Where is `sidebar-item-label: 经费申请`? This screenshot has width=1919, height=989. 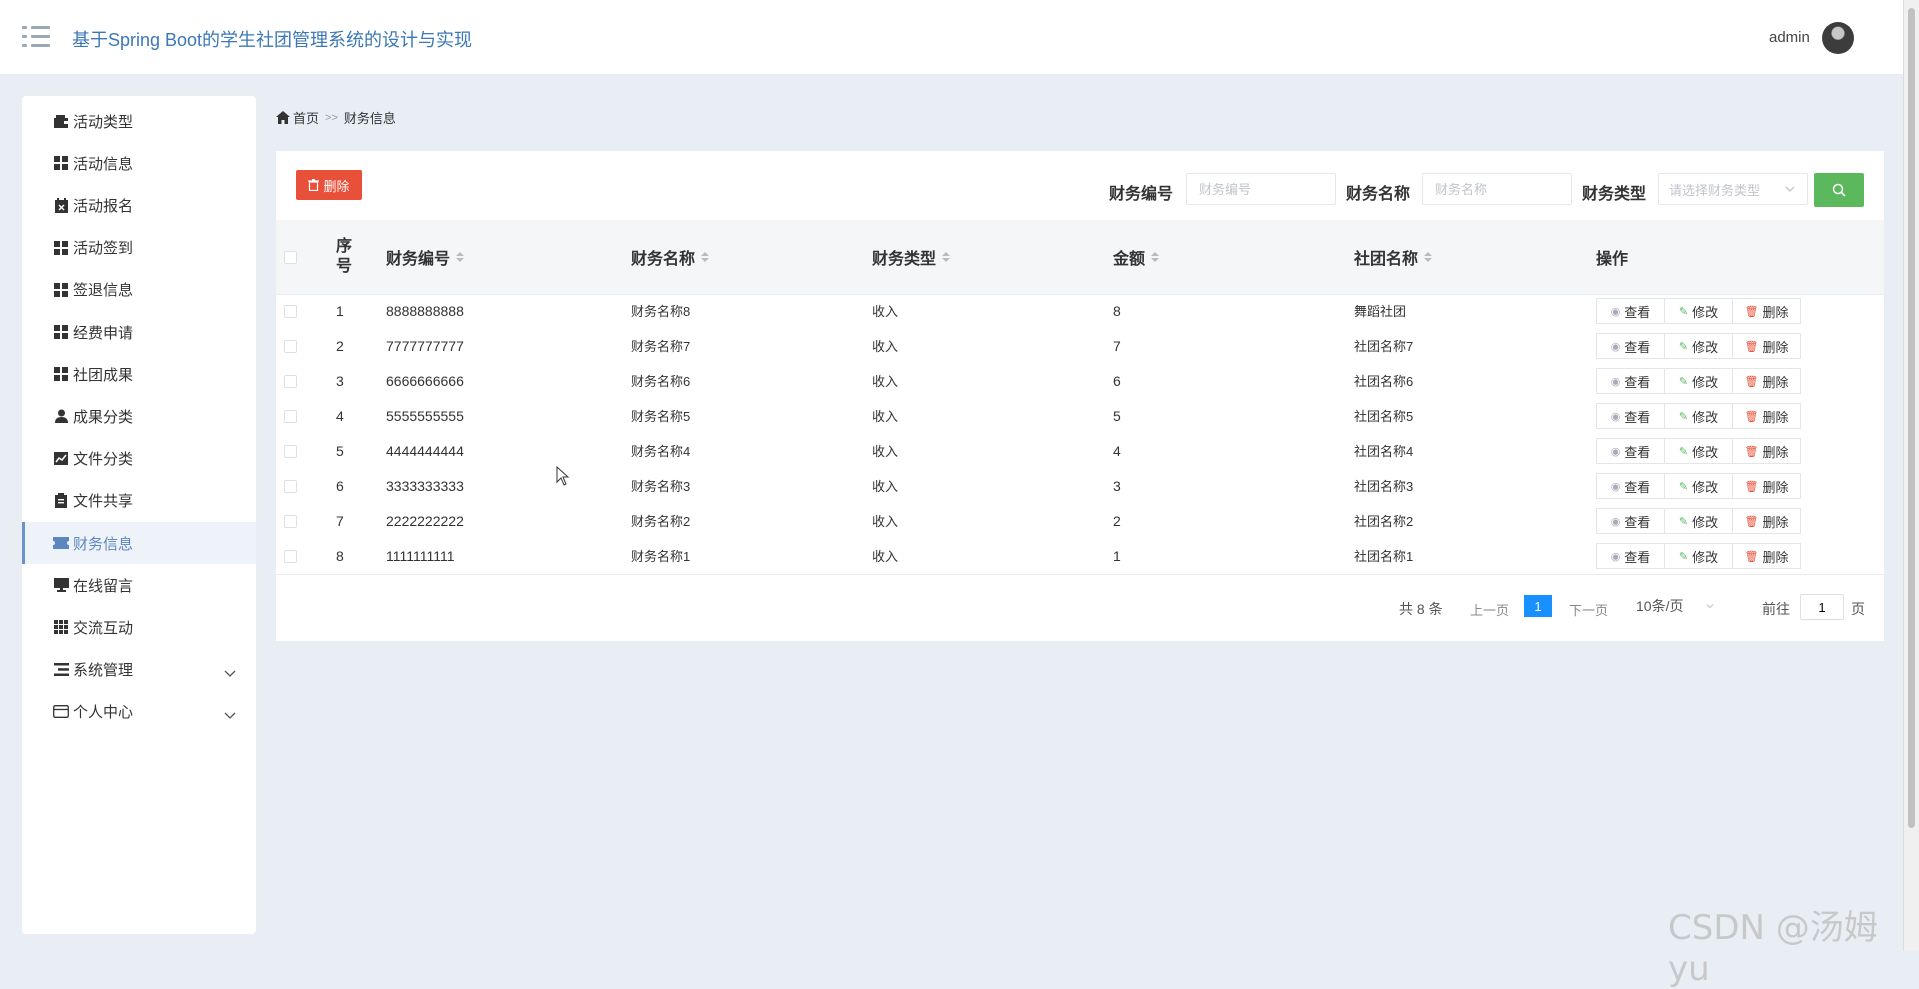
sidebar-item-label: 经费申请 is located at coordinates (103, 333).